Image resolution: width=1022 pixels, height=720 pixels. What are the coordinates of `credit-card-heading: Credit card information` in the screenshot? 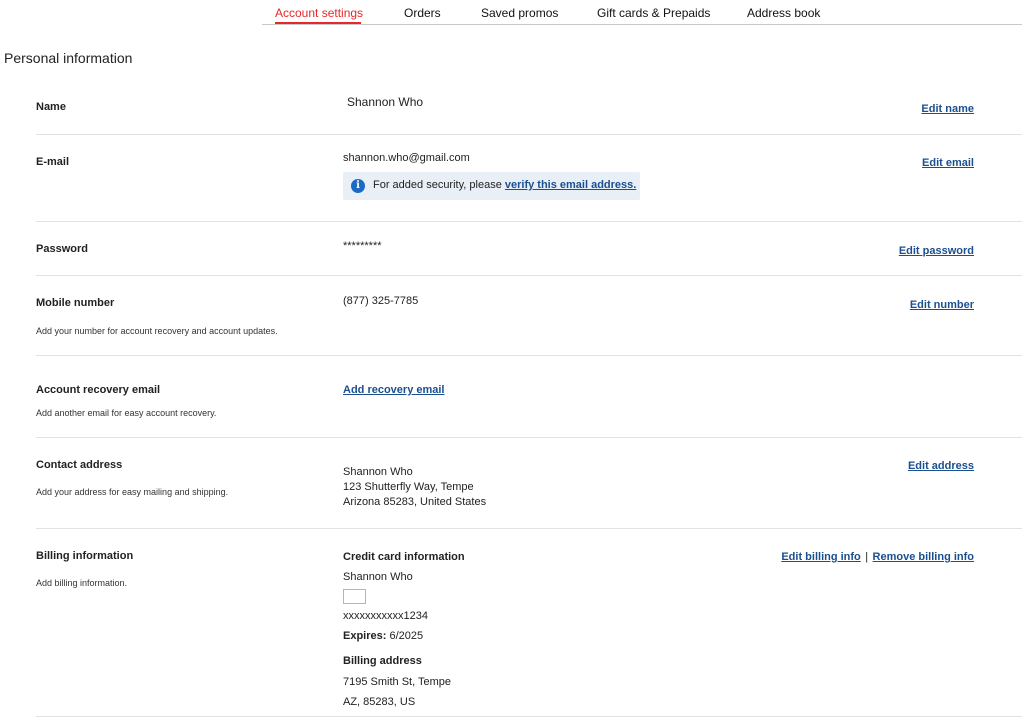 It's located at (404, 557).